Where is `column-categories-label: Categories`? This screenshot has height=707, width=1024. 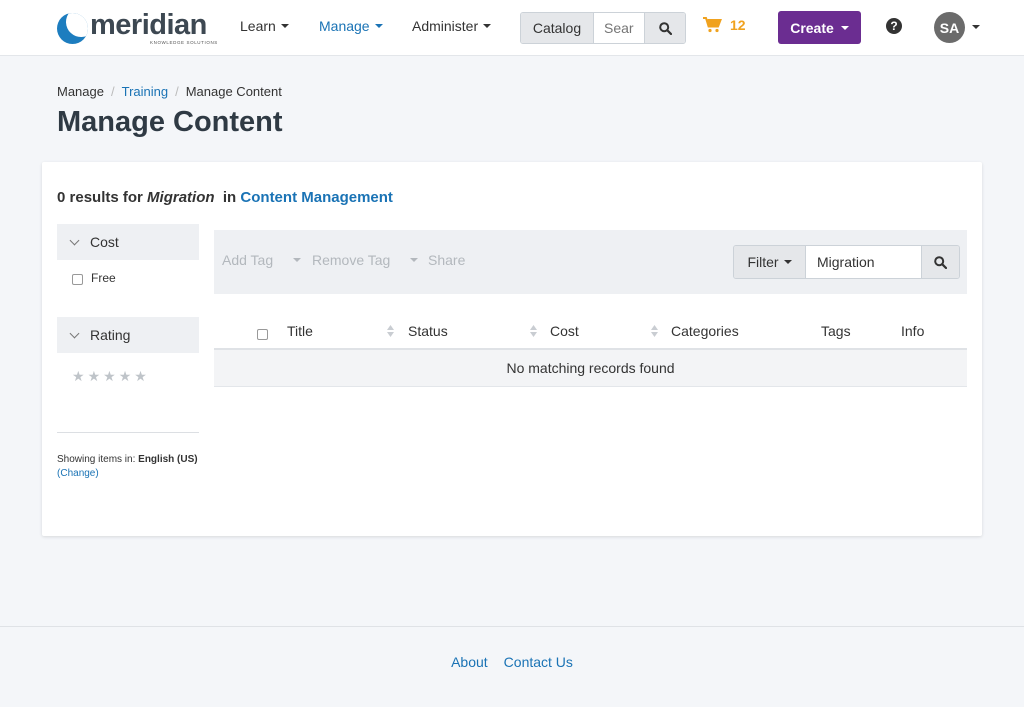 column-categories-label: Categories is located at coordinates (705, 331).